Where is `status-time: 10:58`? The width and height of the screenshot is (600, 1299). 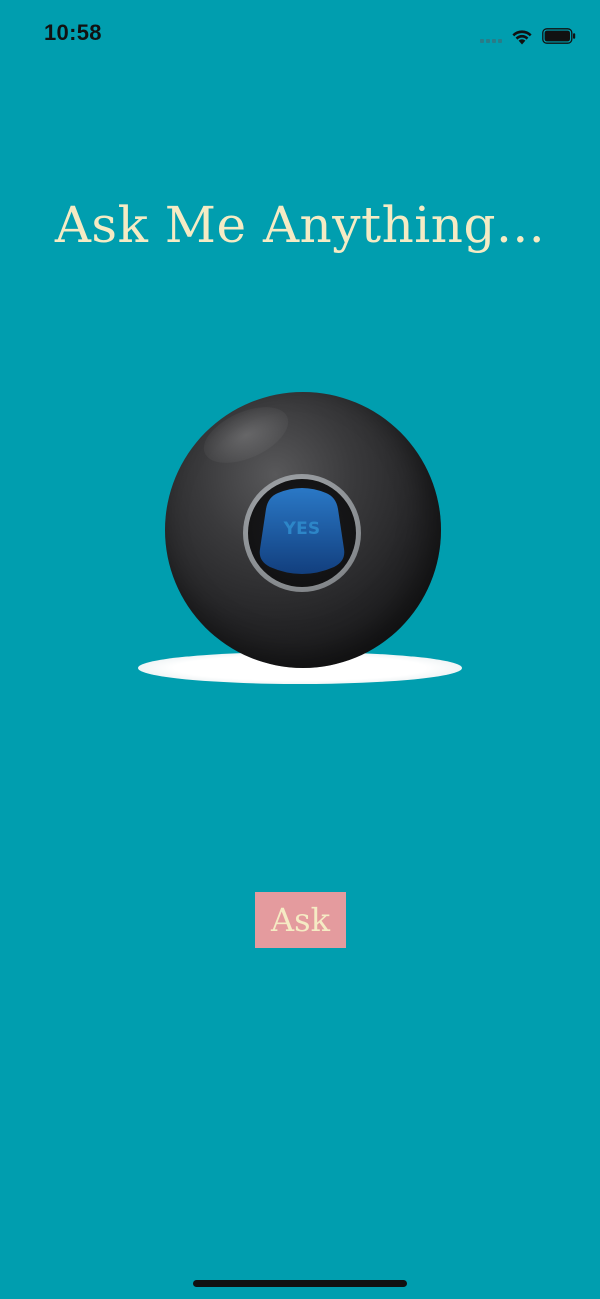 status-time: 10:58 is located at coordinates (73, 32).